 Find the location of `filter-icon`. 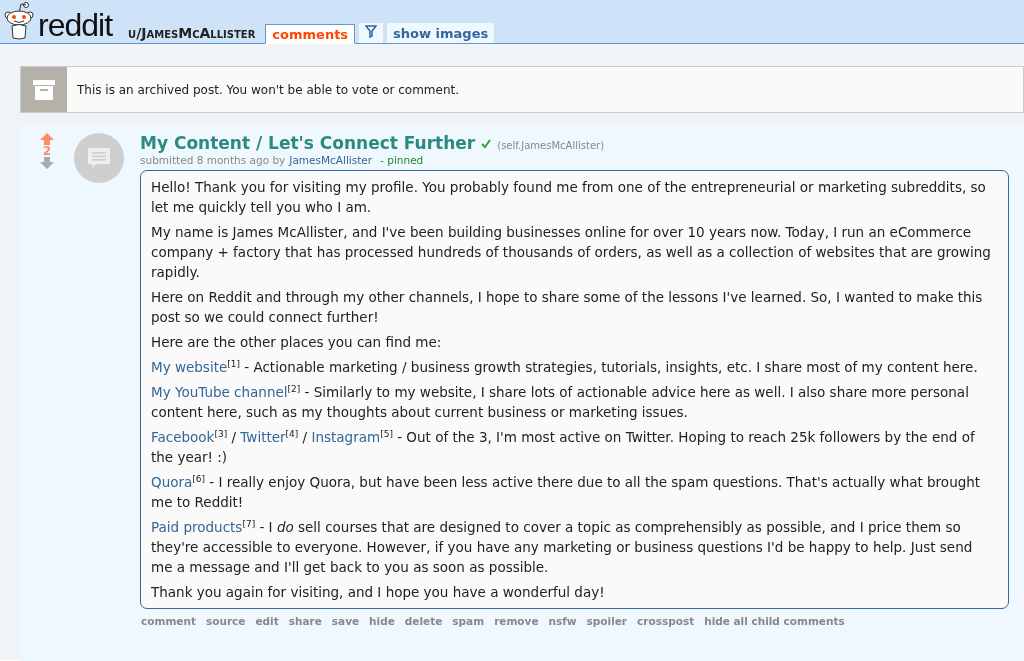

filter-icon is located at coordinates (371, 31).